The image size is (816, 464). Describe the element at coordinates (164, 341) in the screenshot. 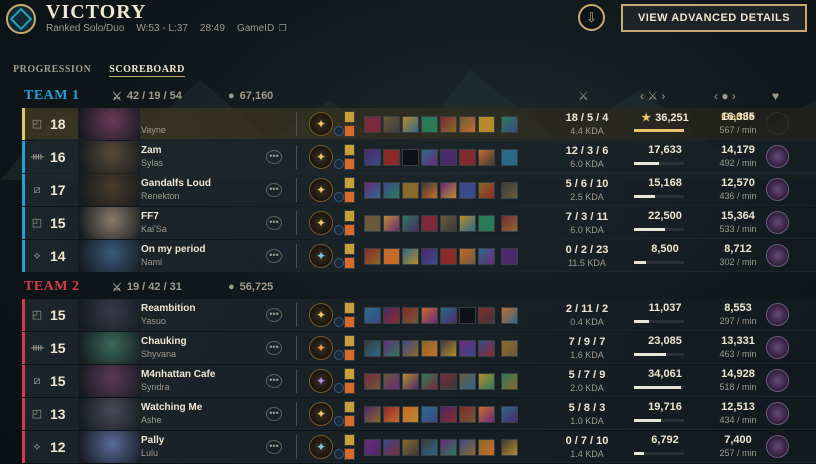

I see `summoner-name: Chauking` at that location.